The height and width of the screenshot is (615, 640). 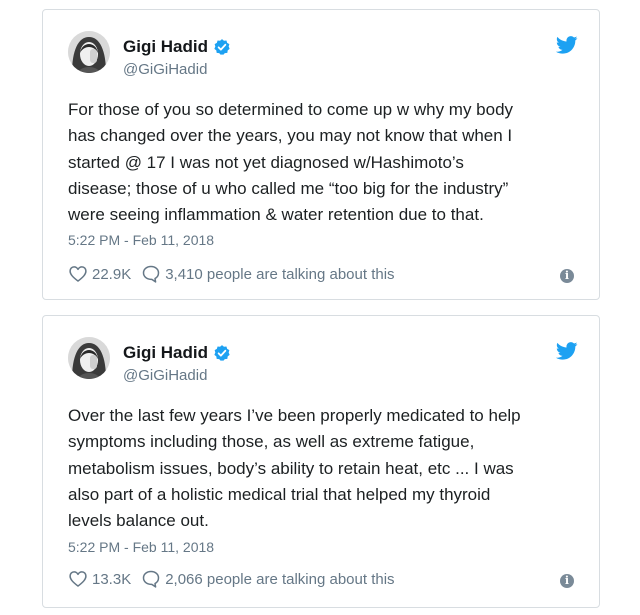 I want to click on like-count: 22.9K, so click(x=111, y=274).